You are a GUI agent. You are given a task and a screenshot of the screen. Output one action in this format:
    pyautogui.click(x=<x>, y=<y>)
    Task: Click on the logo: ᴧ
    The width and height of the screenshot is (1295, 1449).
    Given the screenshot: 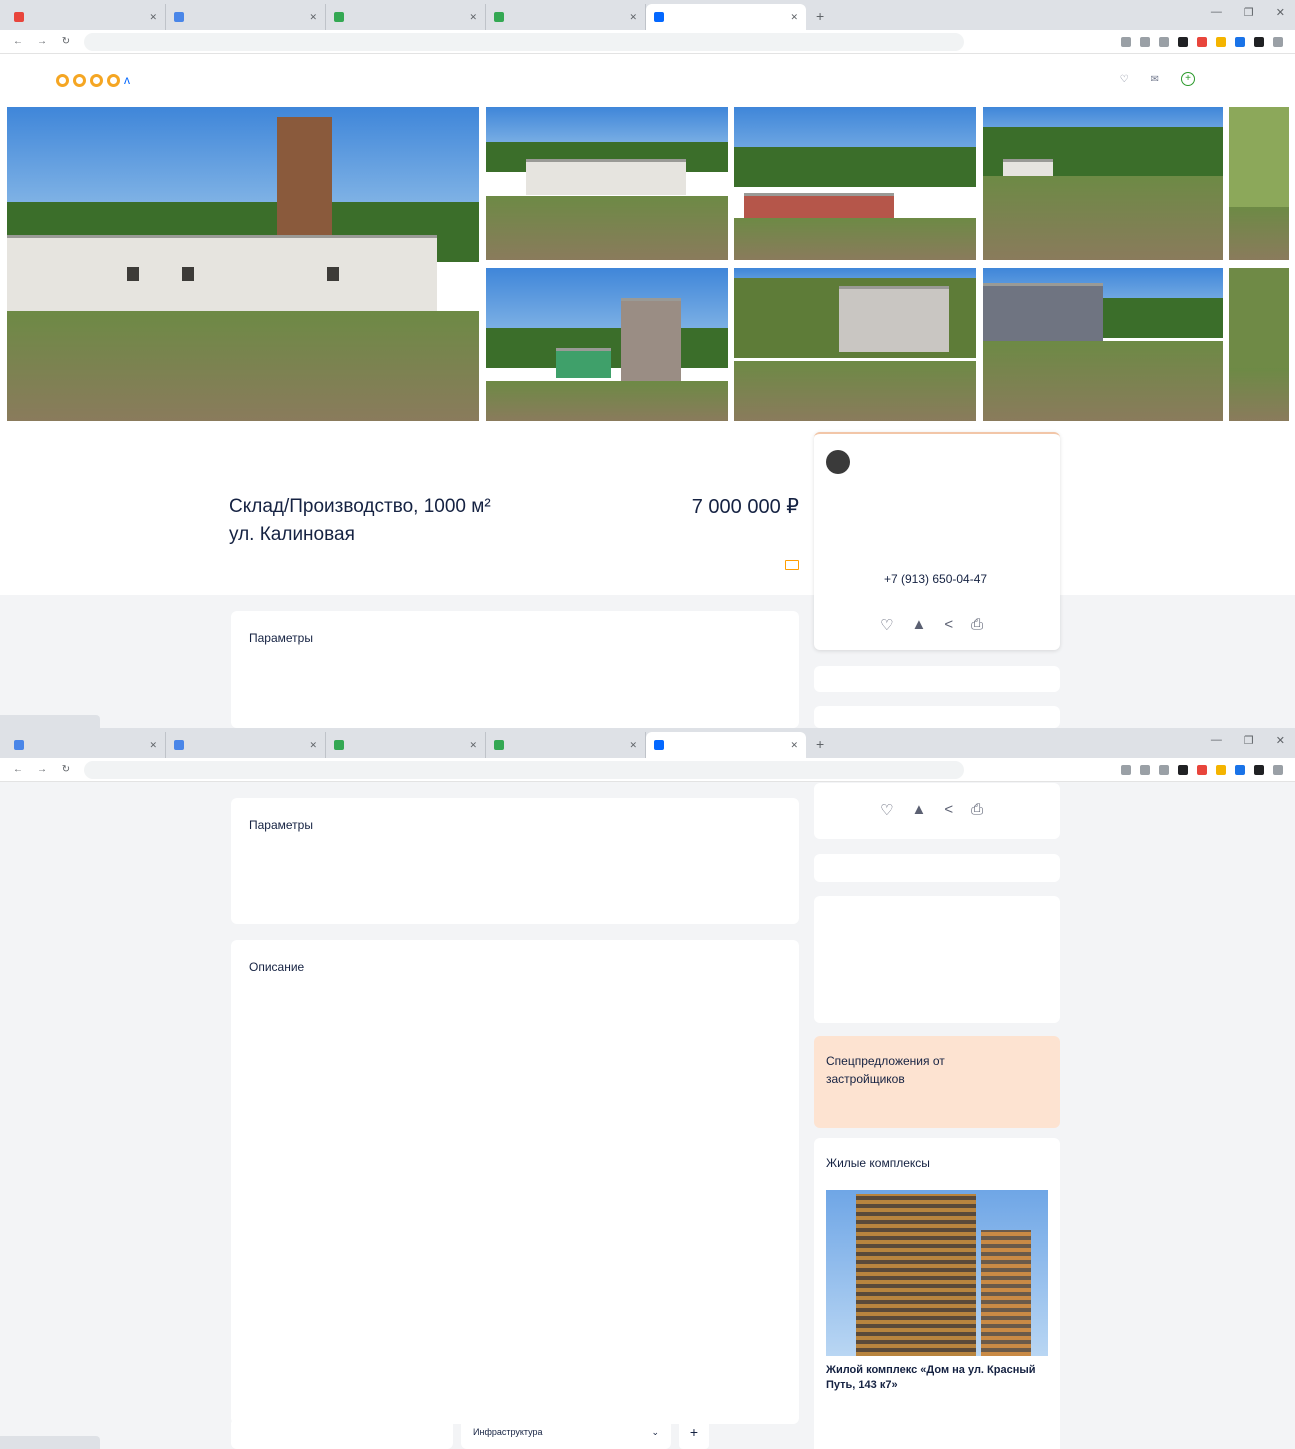 What is the action you would take?
    pyautogui.click(x=93, y=80)
    